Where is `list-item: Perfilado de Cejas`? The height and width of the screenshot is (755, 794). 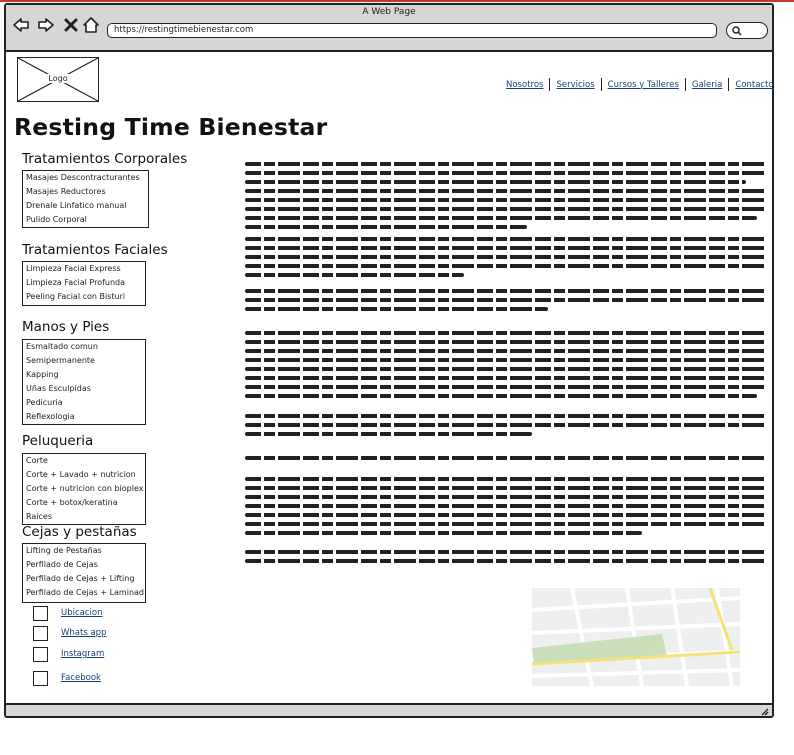 list-item: Perfilado de Cejas is located at coordinates (84, 565).